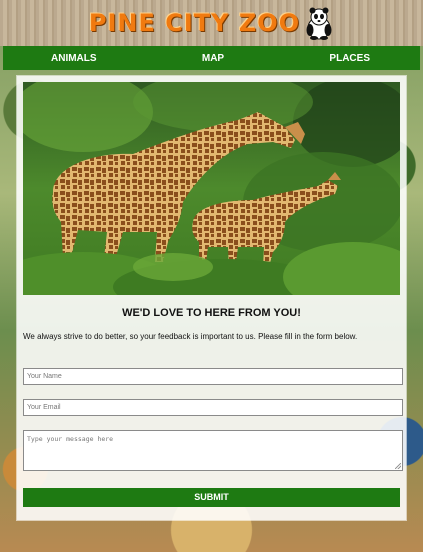 The height and width of the screenshot is (552, 423). What do you see at coordinates (194, 23) in the screenshot?
I see `logo-text: PINE CITY ZOO` at bounding box center [194, 23].